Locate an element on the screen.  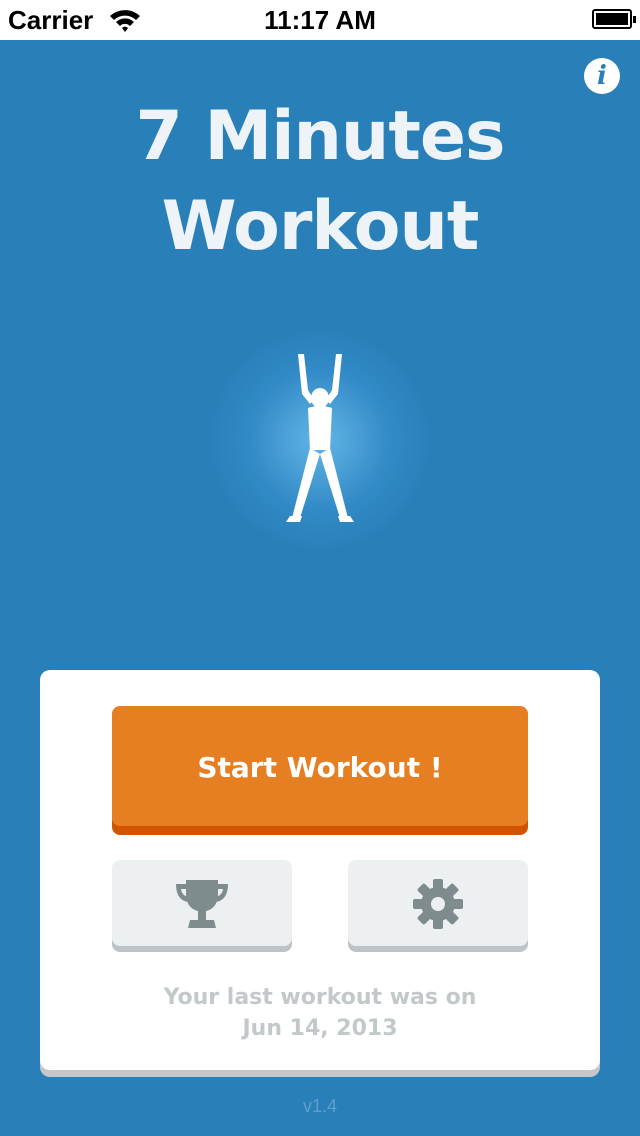
last-workout-date: Jun 14, 2013 is located at coordinates (320, 1028).